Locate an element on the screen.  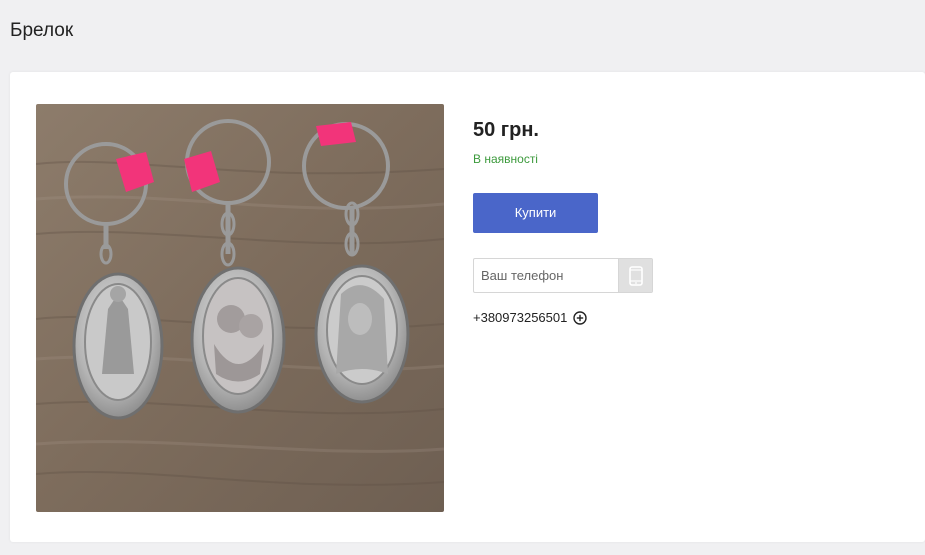
page-title: Брелок is located at coordinates (42, 30).